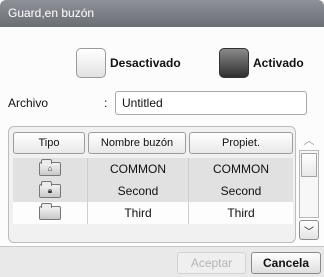 This screenshot has height=277, width=324. What do you see at coordinates (241, 191) in the screenshot?
I see `owner-cell: Second` at bounding box center [241, 191].